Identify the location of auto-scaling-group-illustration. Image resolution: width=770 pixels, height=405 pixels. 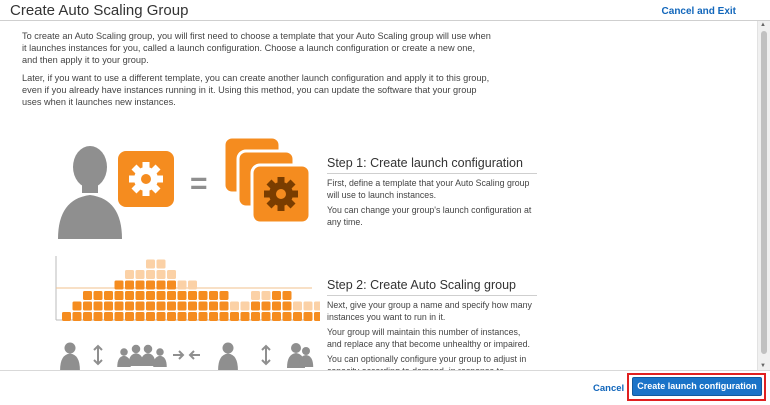
(187, 313).